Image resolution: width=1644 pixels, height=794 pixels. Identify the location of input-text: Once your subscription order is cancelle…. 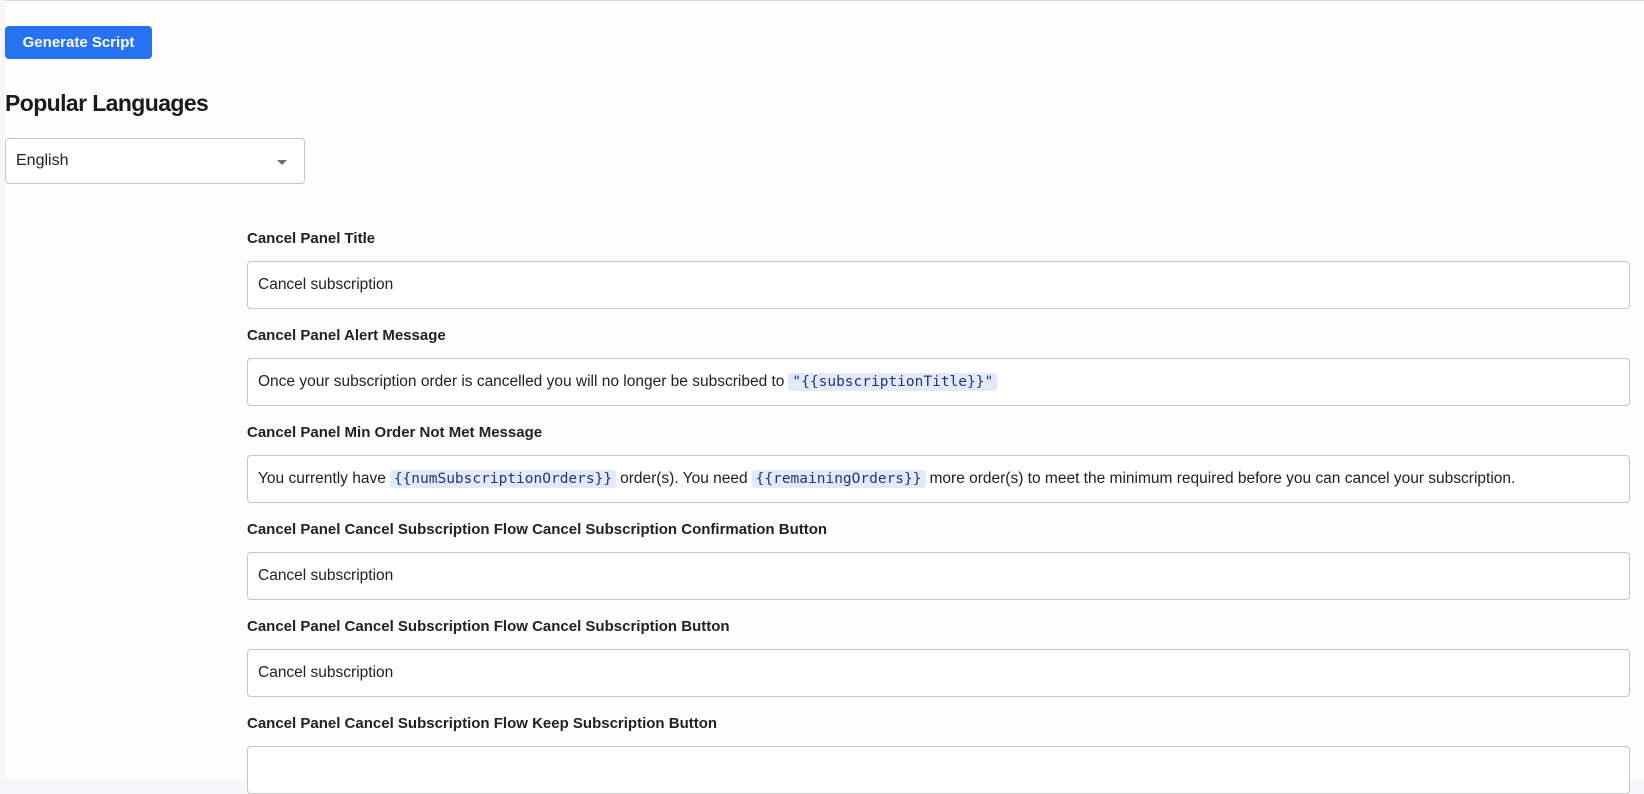
(521, 381).